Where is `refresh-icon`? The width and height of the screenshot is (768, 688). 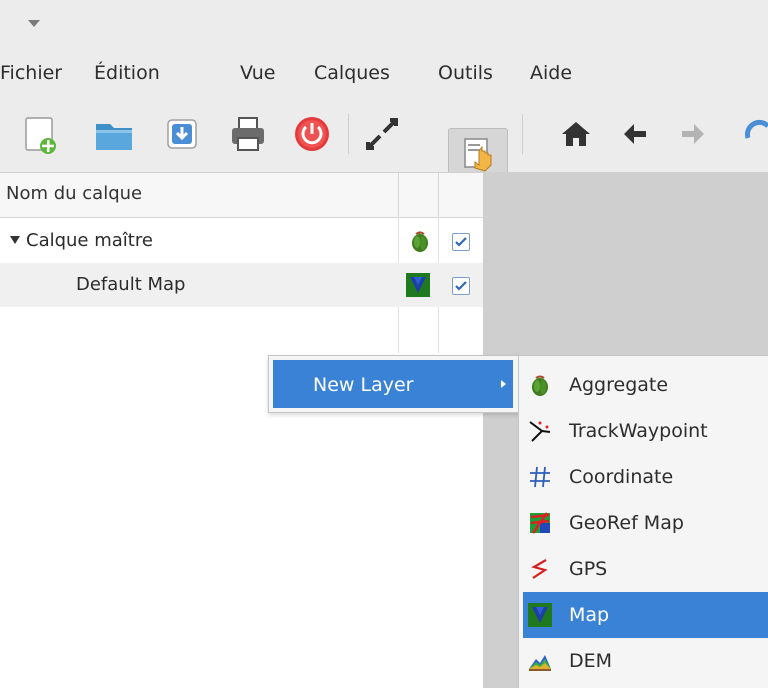 refresh-icon is located at coordinates (752, 134).